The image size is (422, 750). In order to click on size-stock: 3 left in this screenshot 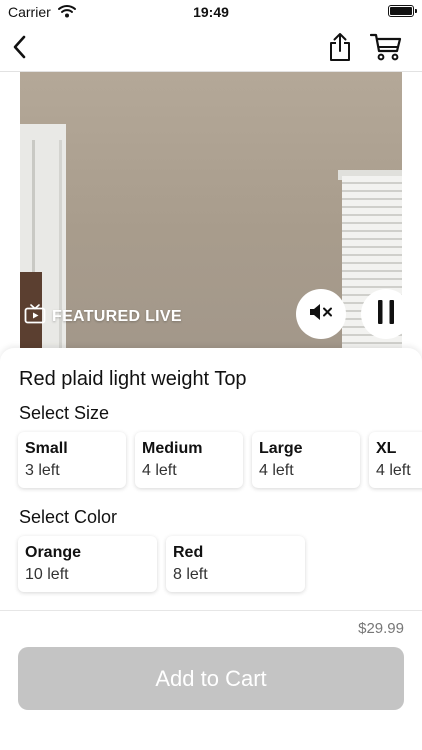, I will do `click(42, 470)`.